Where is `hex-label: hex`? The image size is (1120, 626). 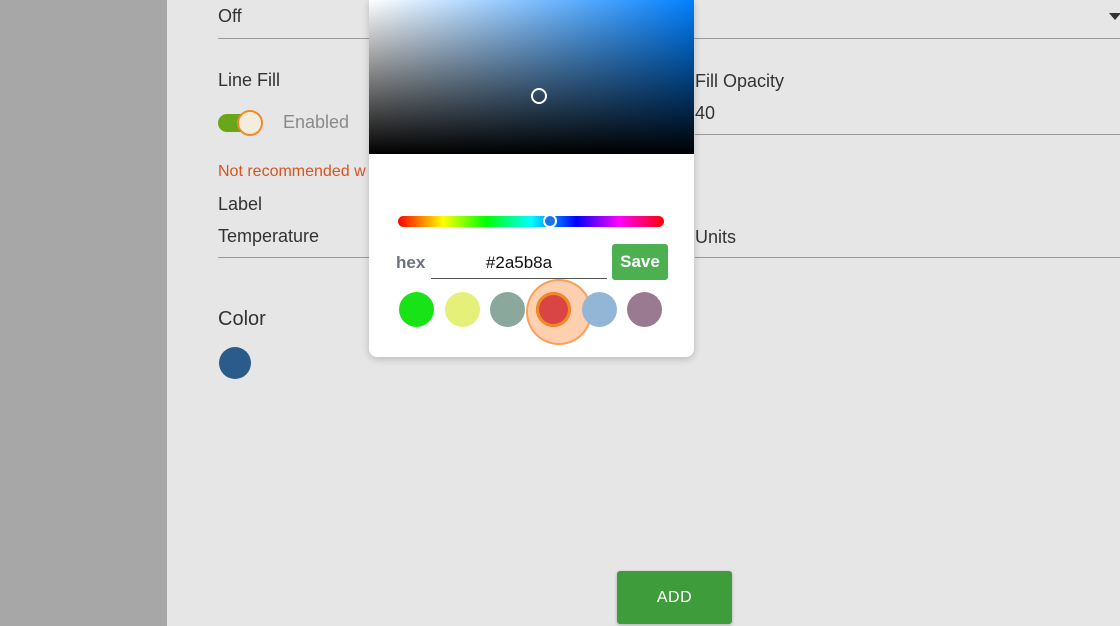
hex-label: hex is located at coordinates (411, 262).